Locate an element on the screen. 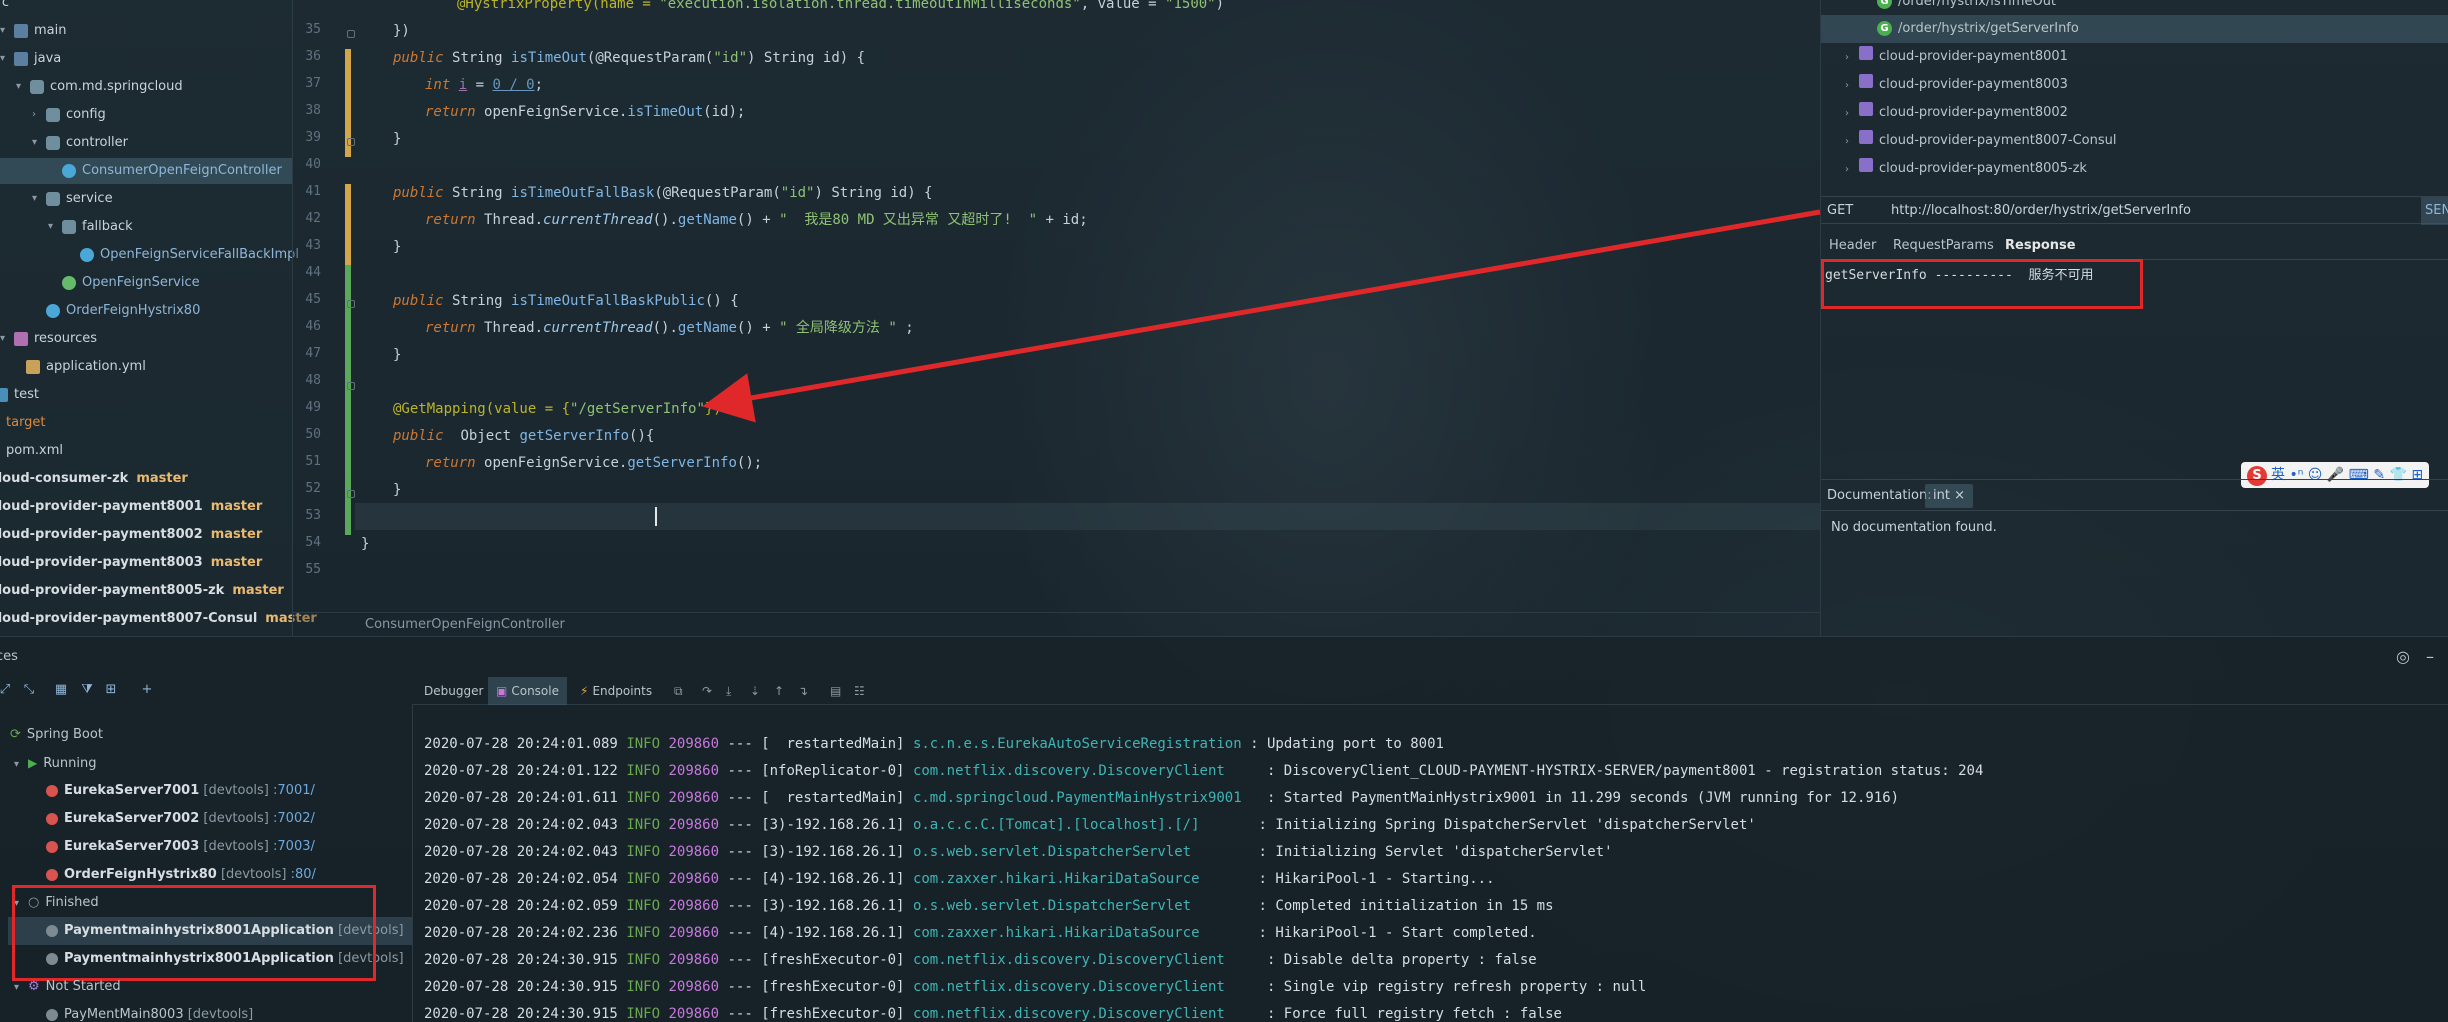 This screenshot has height=1022, width=2448. group-running: ▾ ▶ Running is located at coordinates (55, 763).